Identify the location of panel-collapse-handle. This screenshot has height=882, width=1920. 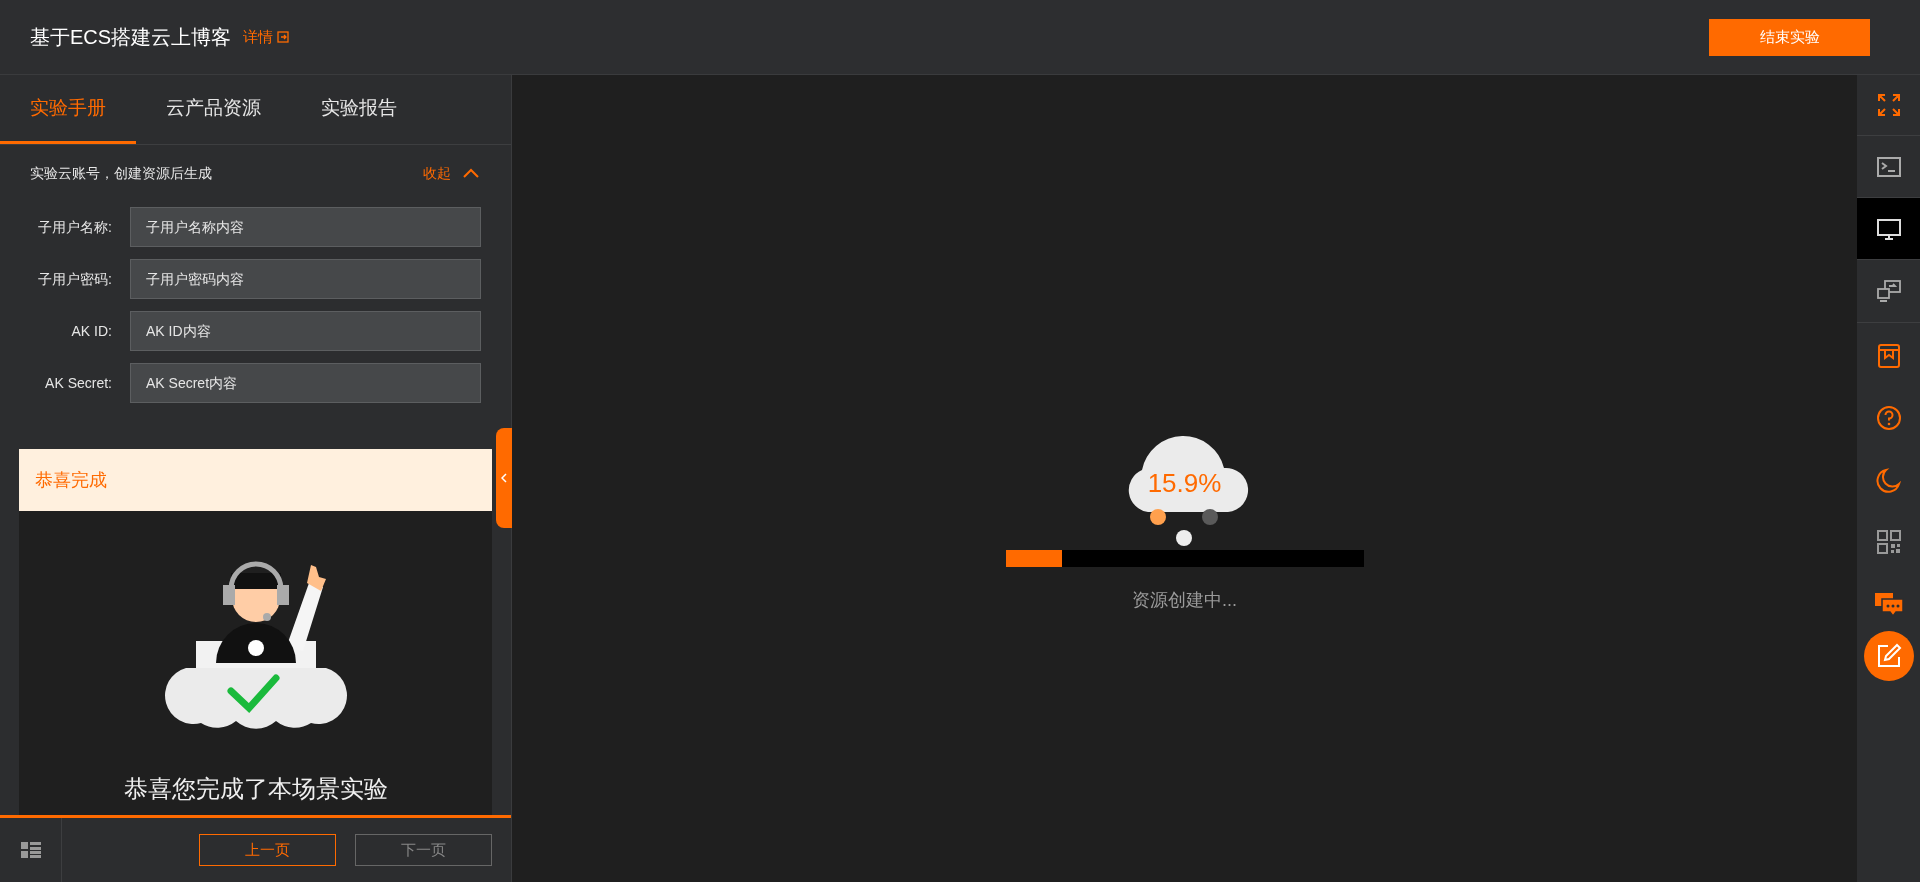
(504, 478).